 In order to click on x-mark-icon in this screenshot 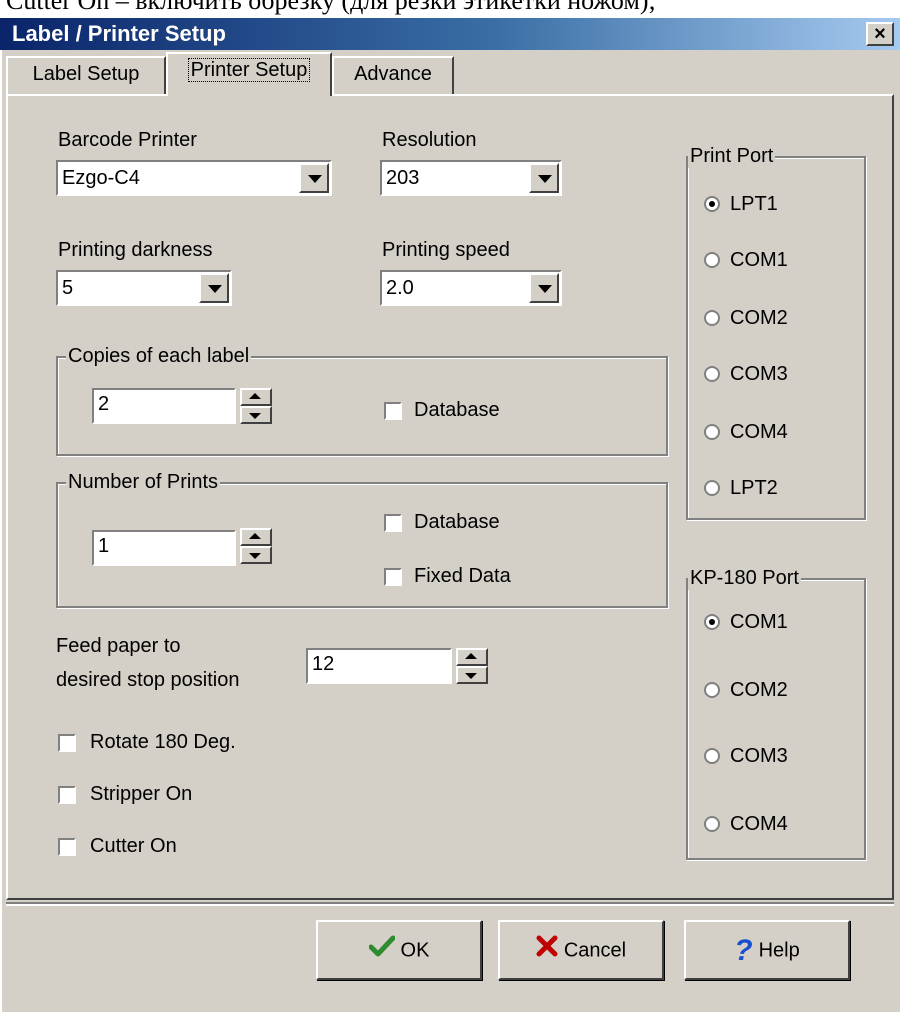, I will do `click(547, 951)`.